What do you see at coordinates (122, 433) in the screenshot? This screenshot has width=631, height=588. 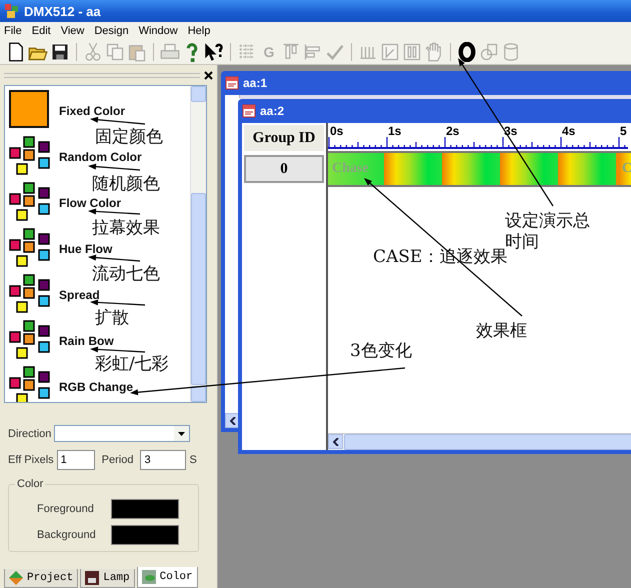 I see `direction-dropdown` at bounding box center [122, 433].